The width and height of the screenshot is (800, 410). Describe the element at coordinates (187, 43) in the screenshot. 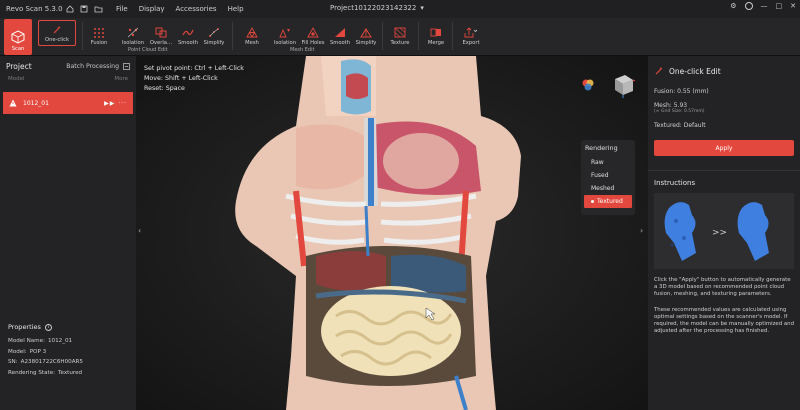

I see `smooth-label: Smooth` at that location.